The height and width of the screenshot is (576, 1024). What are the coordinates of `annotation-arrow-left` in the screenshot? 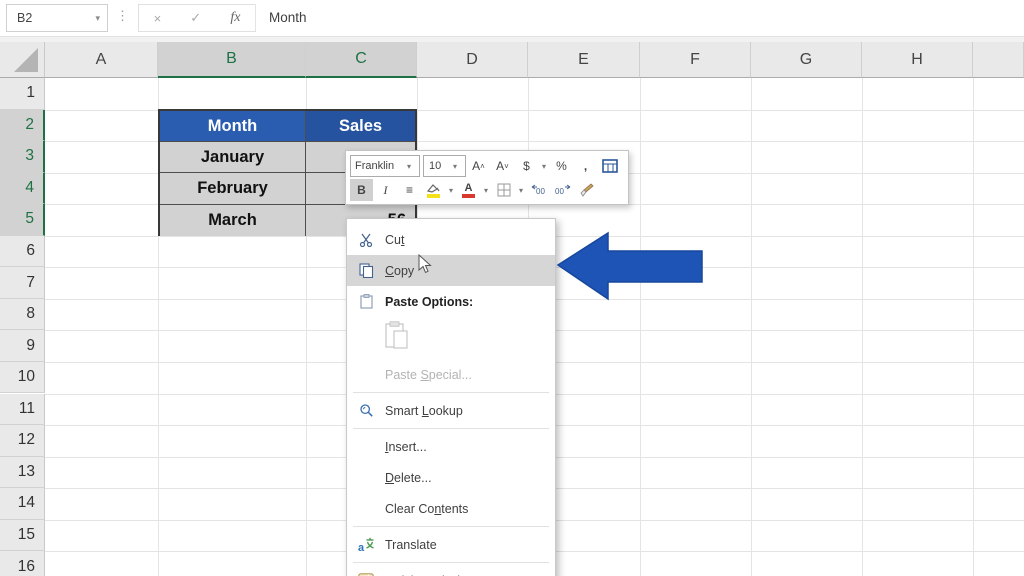 It's located at (629, 266).